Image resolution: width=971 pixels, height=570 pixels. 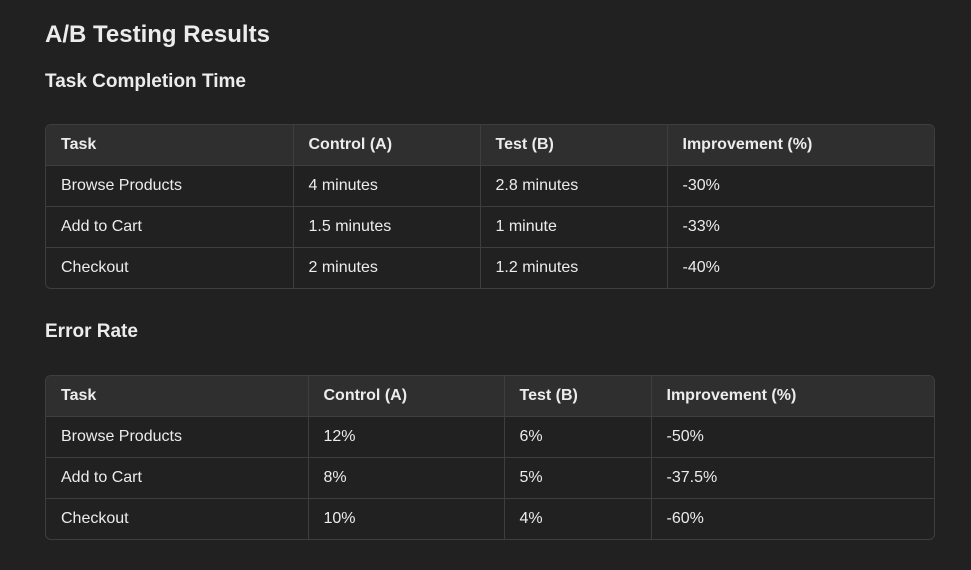 What do you see at coordinates (387, 186) in the screenshot?
I see `cell-control: 4 minutes` at bounding box center [387, 186].